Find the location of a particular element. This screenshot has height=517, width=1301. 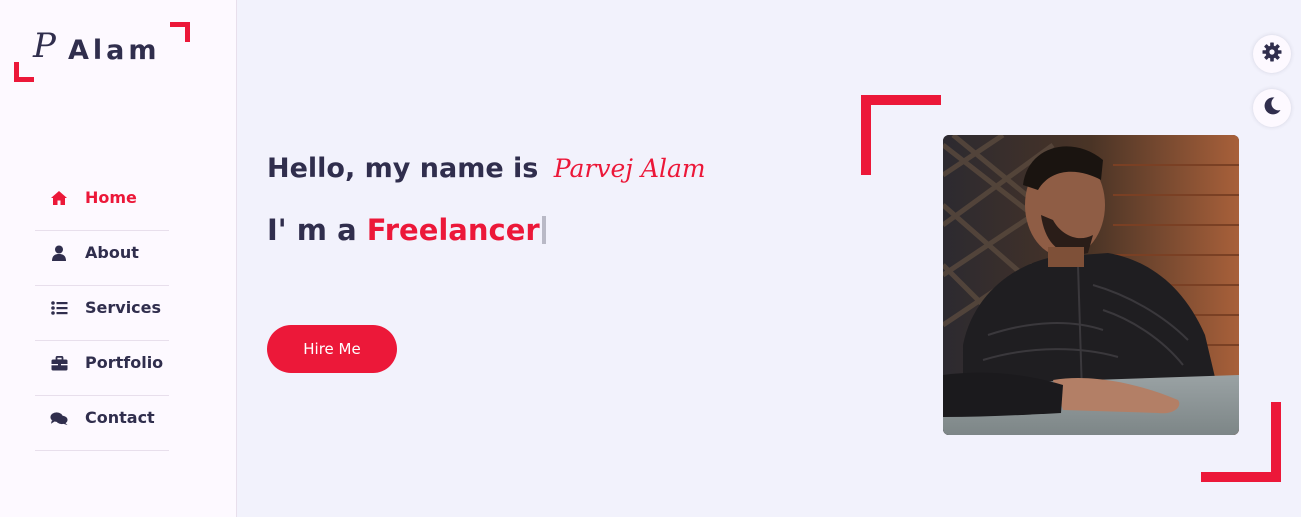

nav-item-label: Contact is located at coordinates (120, 417).